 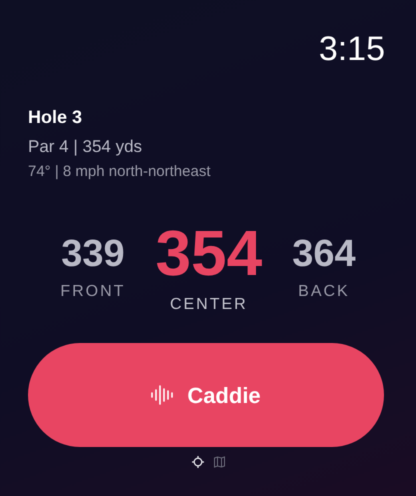 I want to click on hole-title: Hole 3, so click(x=56, y=117).